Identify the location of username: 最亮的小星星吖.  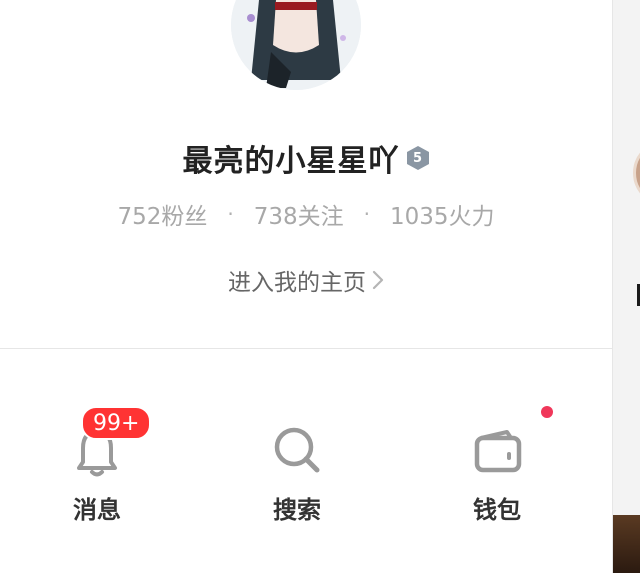
(291, 158).